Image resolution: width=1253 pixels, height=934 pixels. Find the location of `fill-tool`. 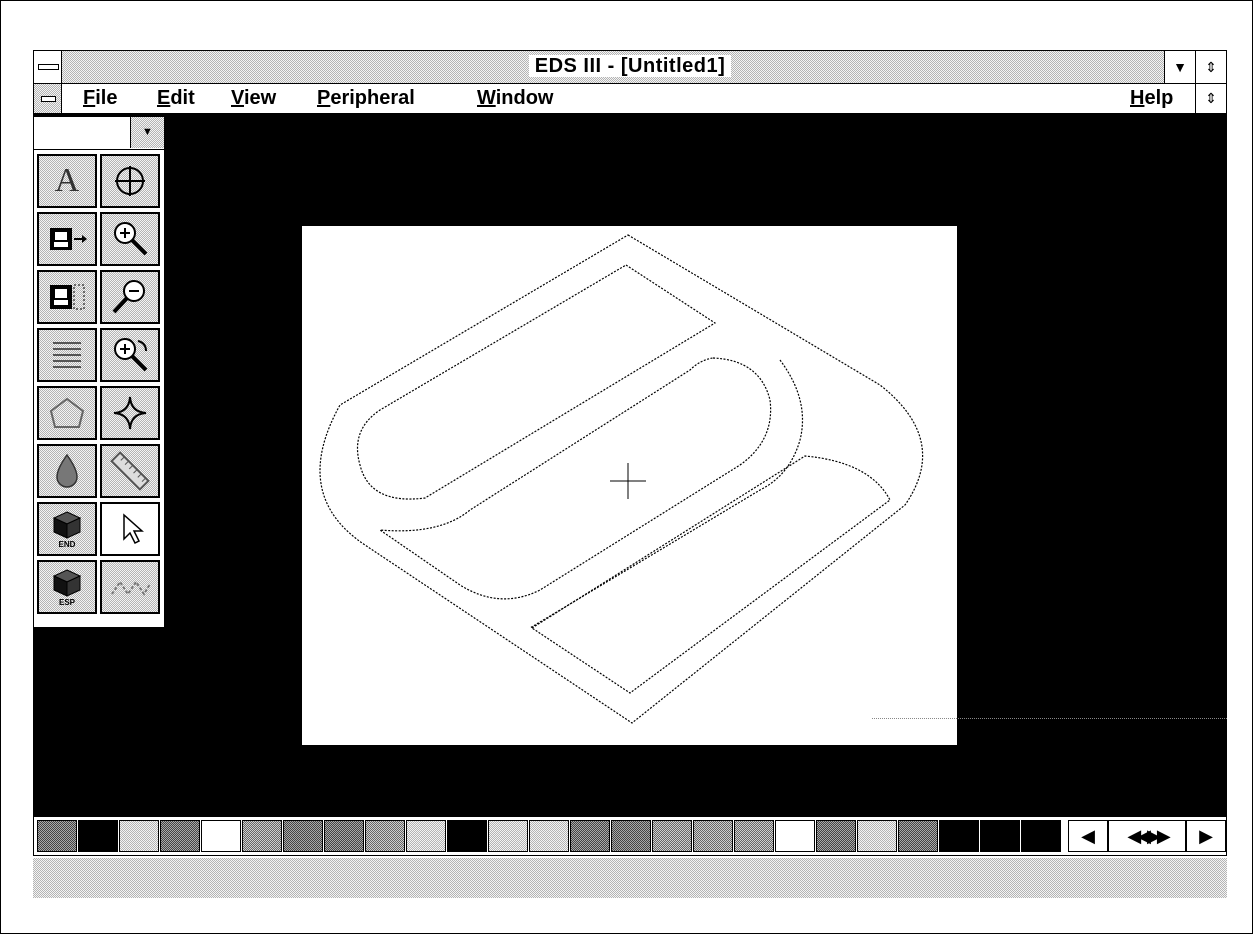

fill-tool is located at coordinates (67, 471).